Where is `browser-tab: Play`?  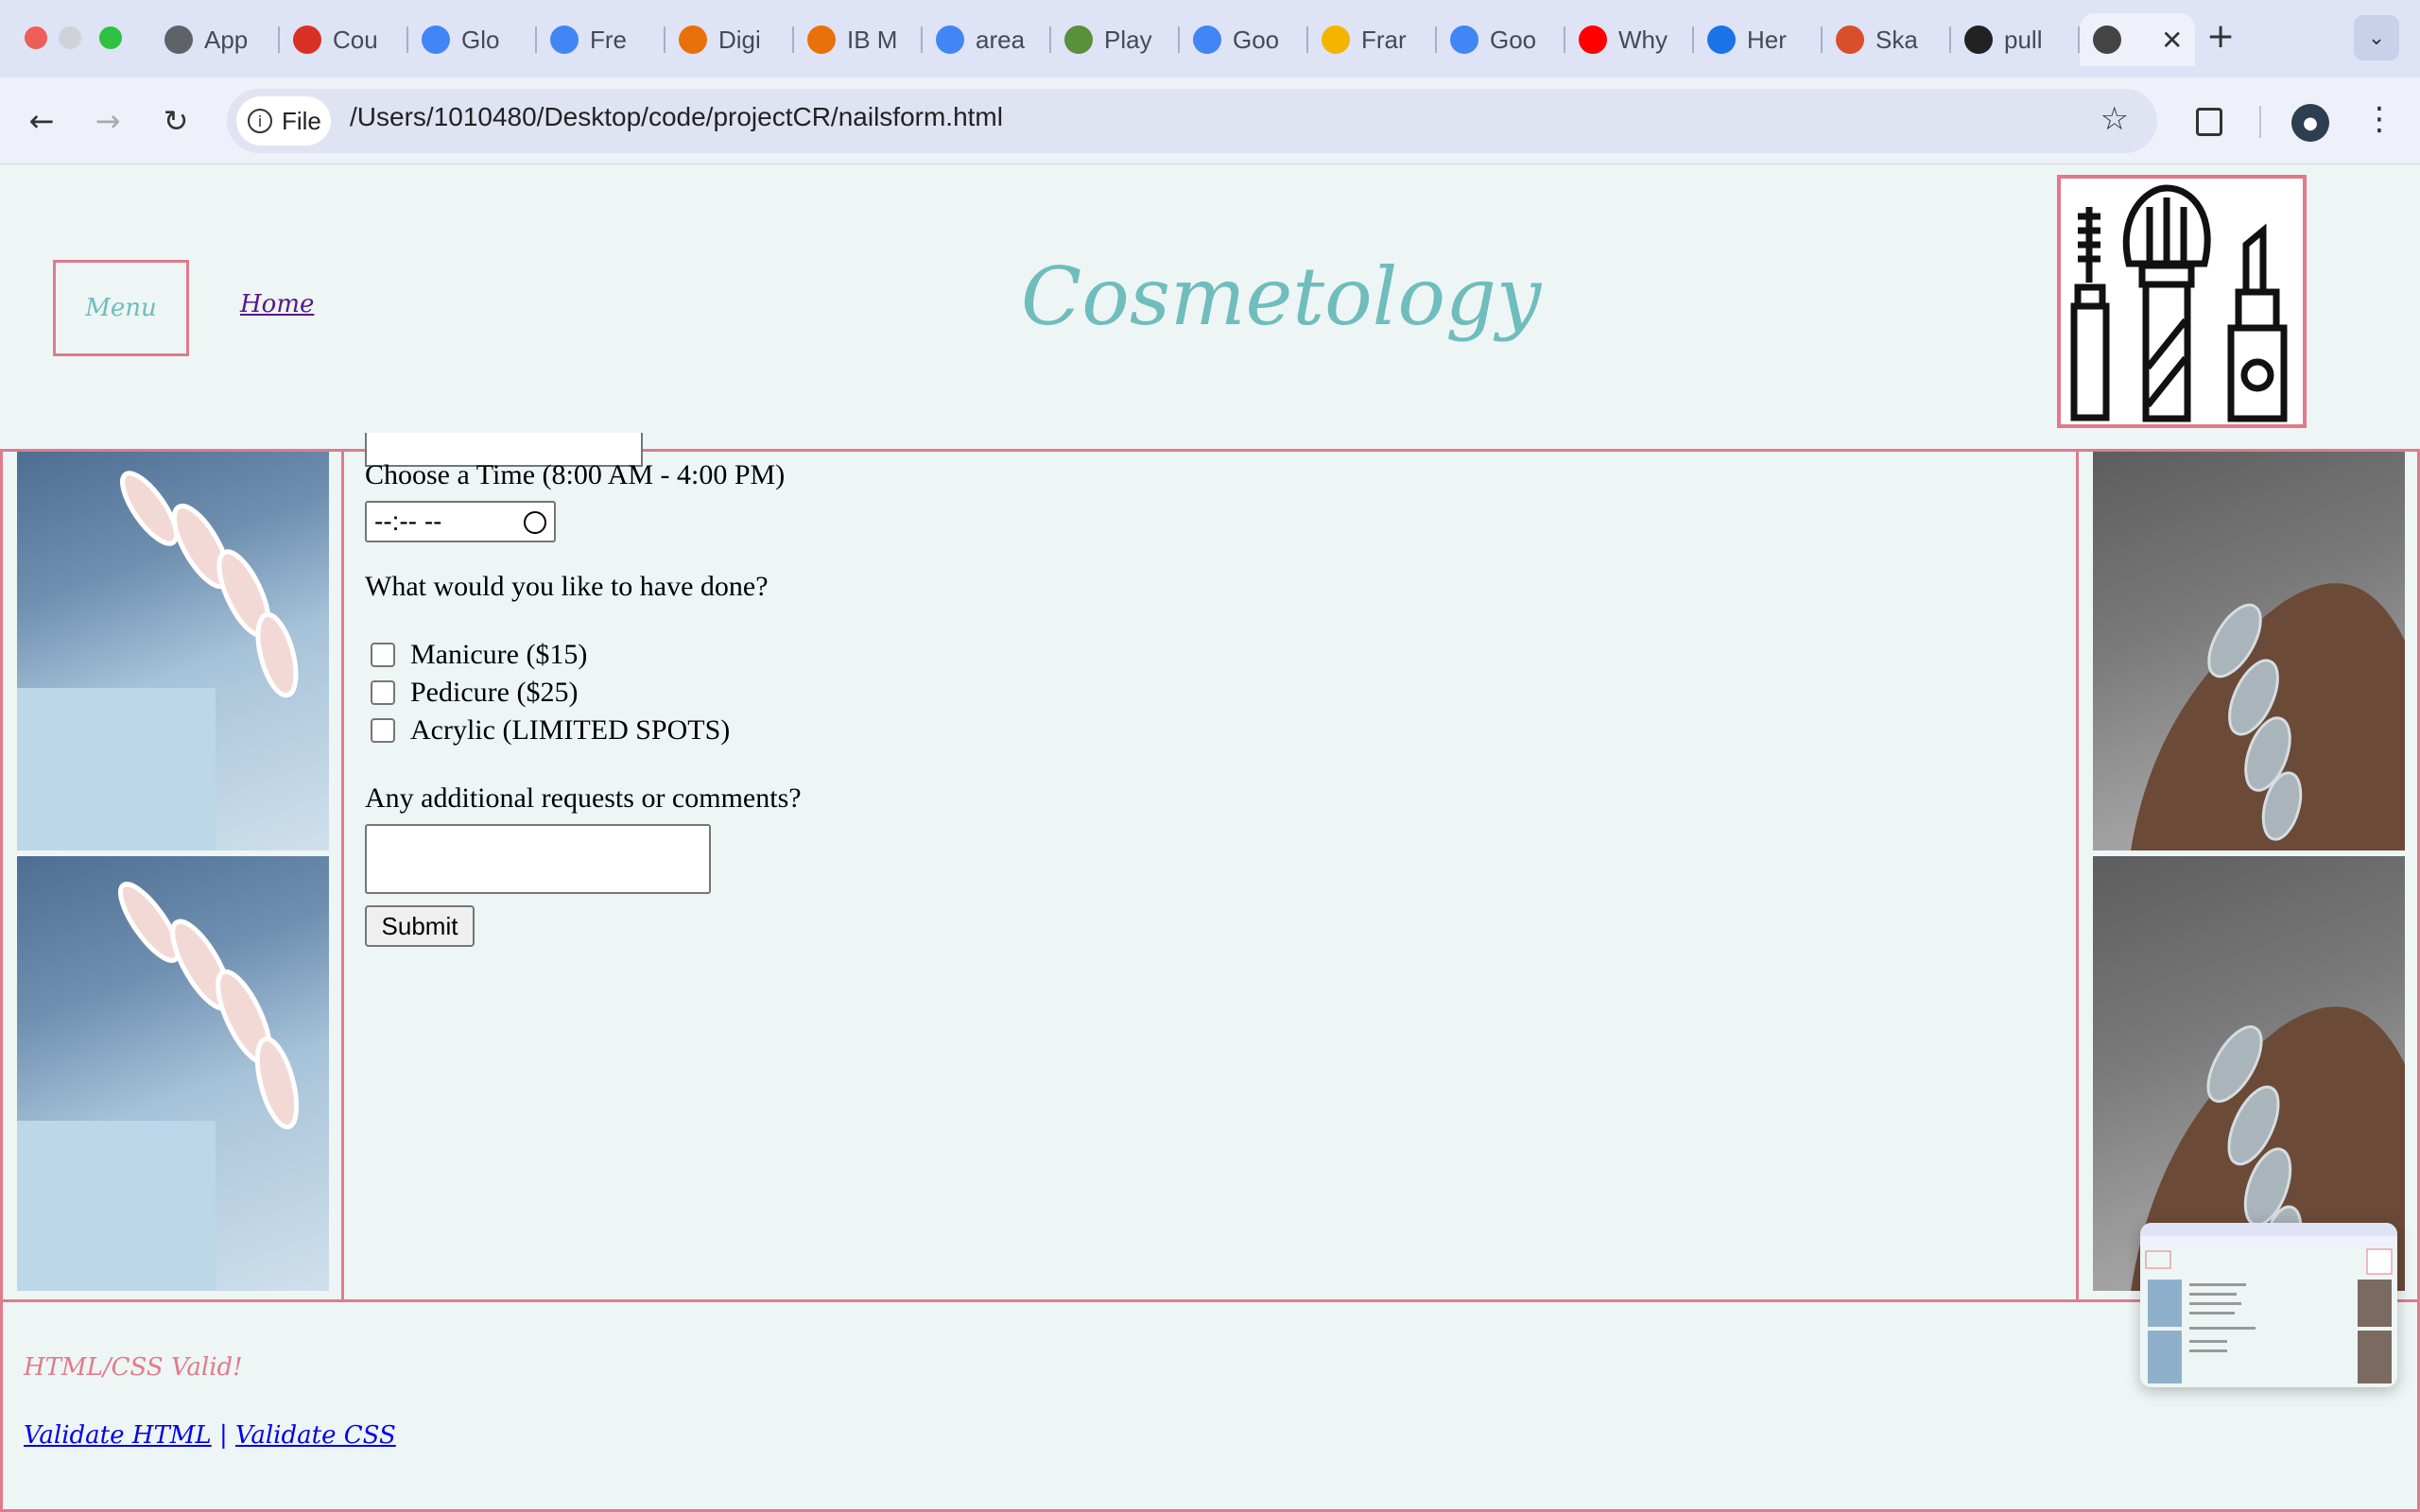
browser-tab: Play is located at coordinates (1115, 39).